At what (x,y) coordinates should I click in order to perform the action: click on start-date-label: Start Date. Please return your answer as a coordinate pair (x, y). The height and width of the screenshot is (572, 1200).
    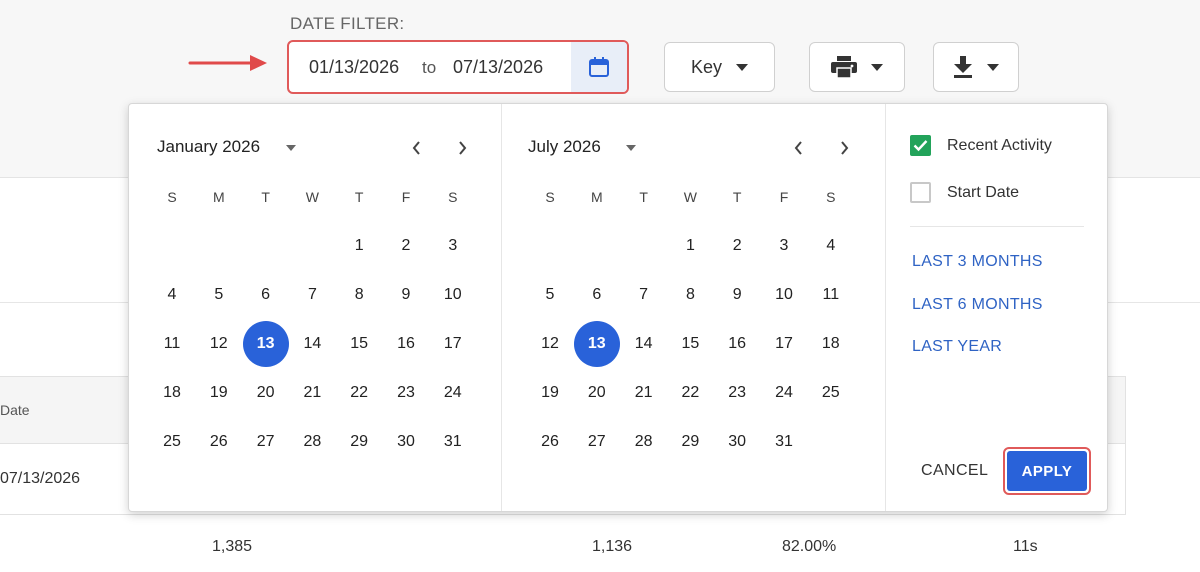
    Looking at the image, I should click on (983, 193).